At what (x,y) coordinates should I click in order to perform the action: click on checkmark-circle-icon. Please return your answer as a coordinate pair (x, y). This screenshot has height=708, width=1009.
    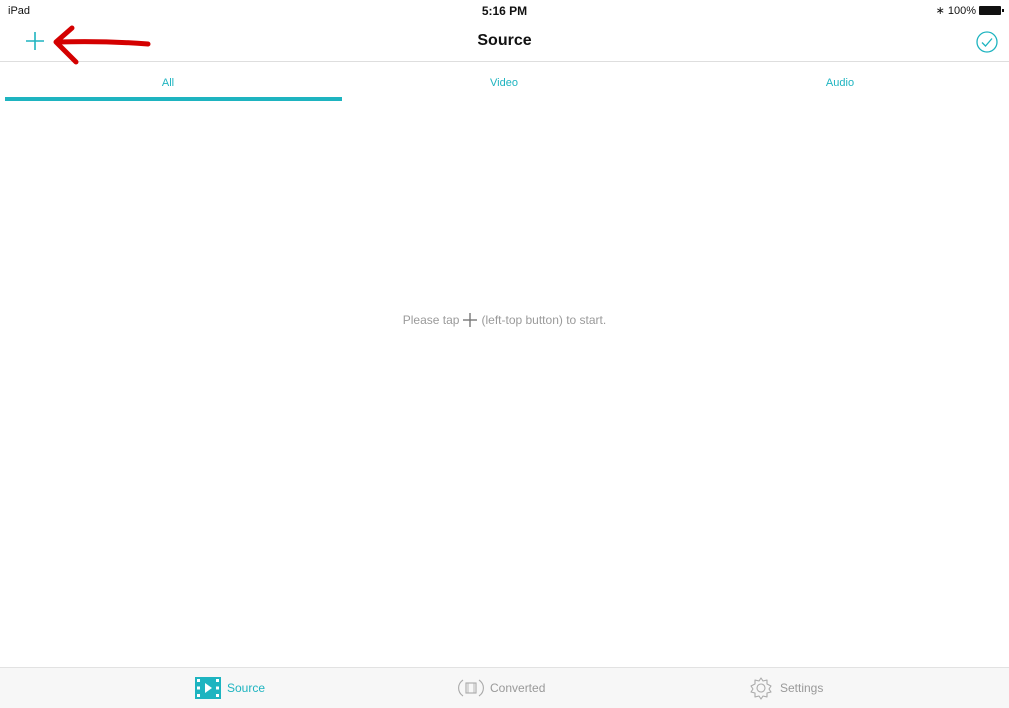
    Looking at the image, I should click on (987, 42).